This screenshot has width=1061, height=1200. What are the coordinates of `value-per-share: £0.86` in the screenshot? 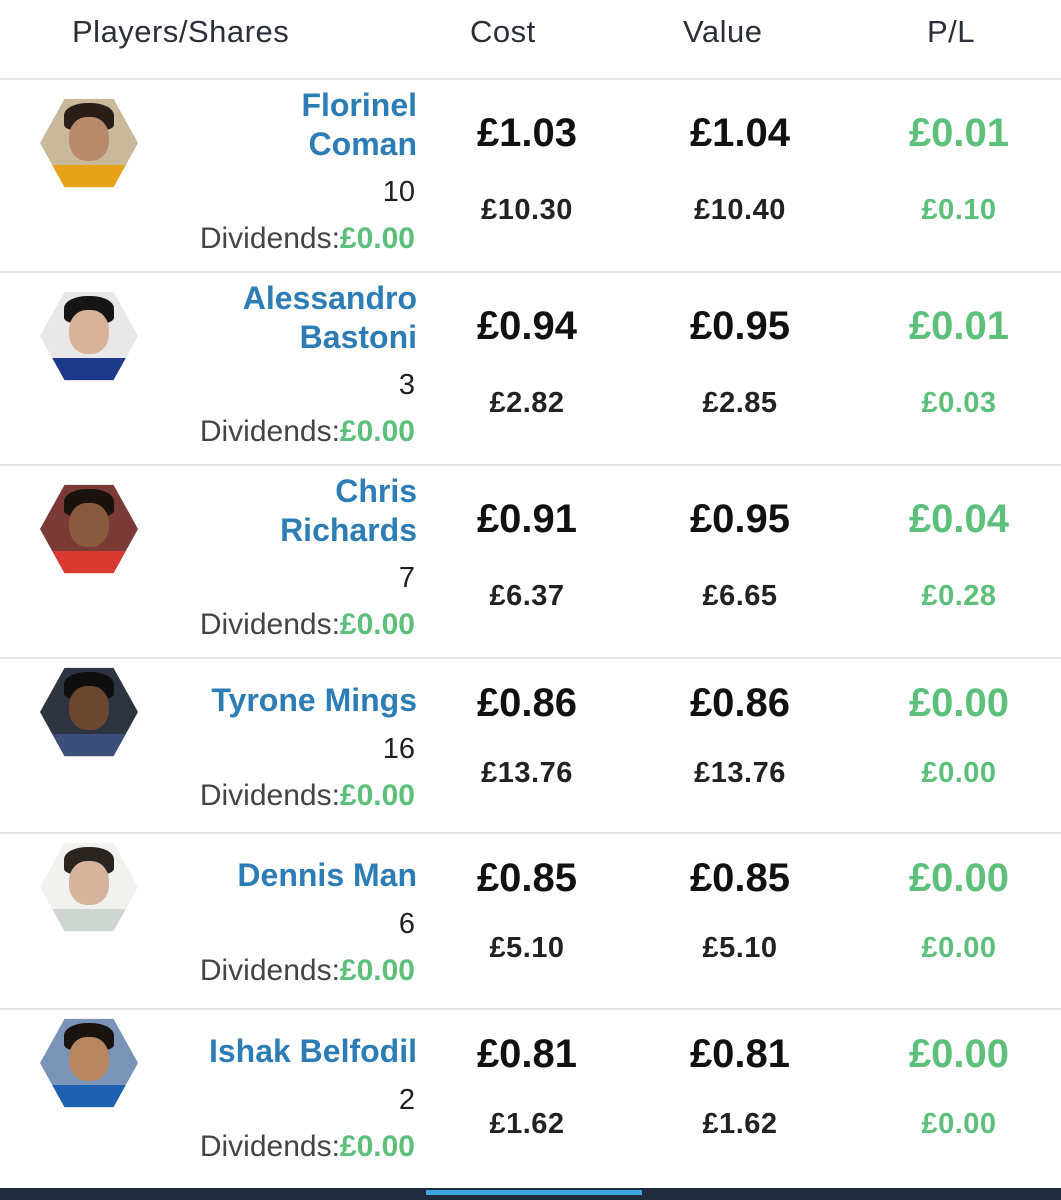 It's located at (740, 703).